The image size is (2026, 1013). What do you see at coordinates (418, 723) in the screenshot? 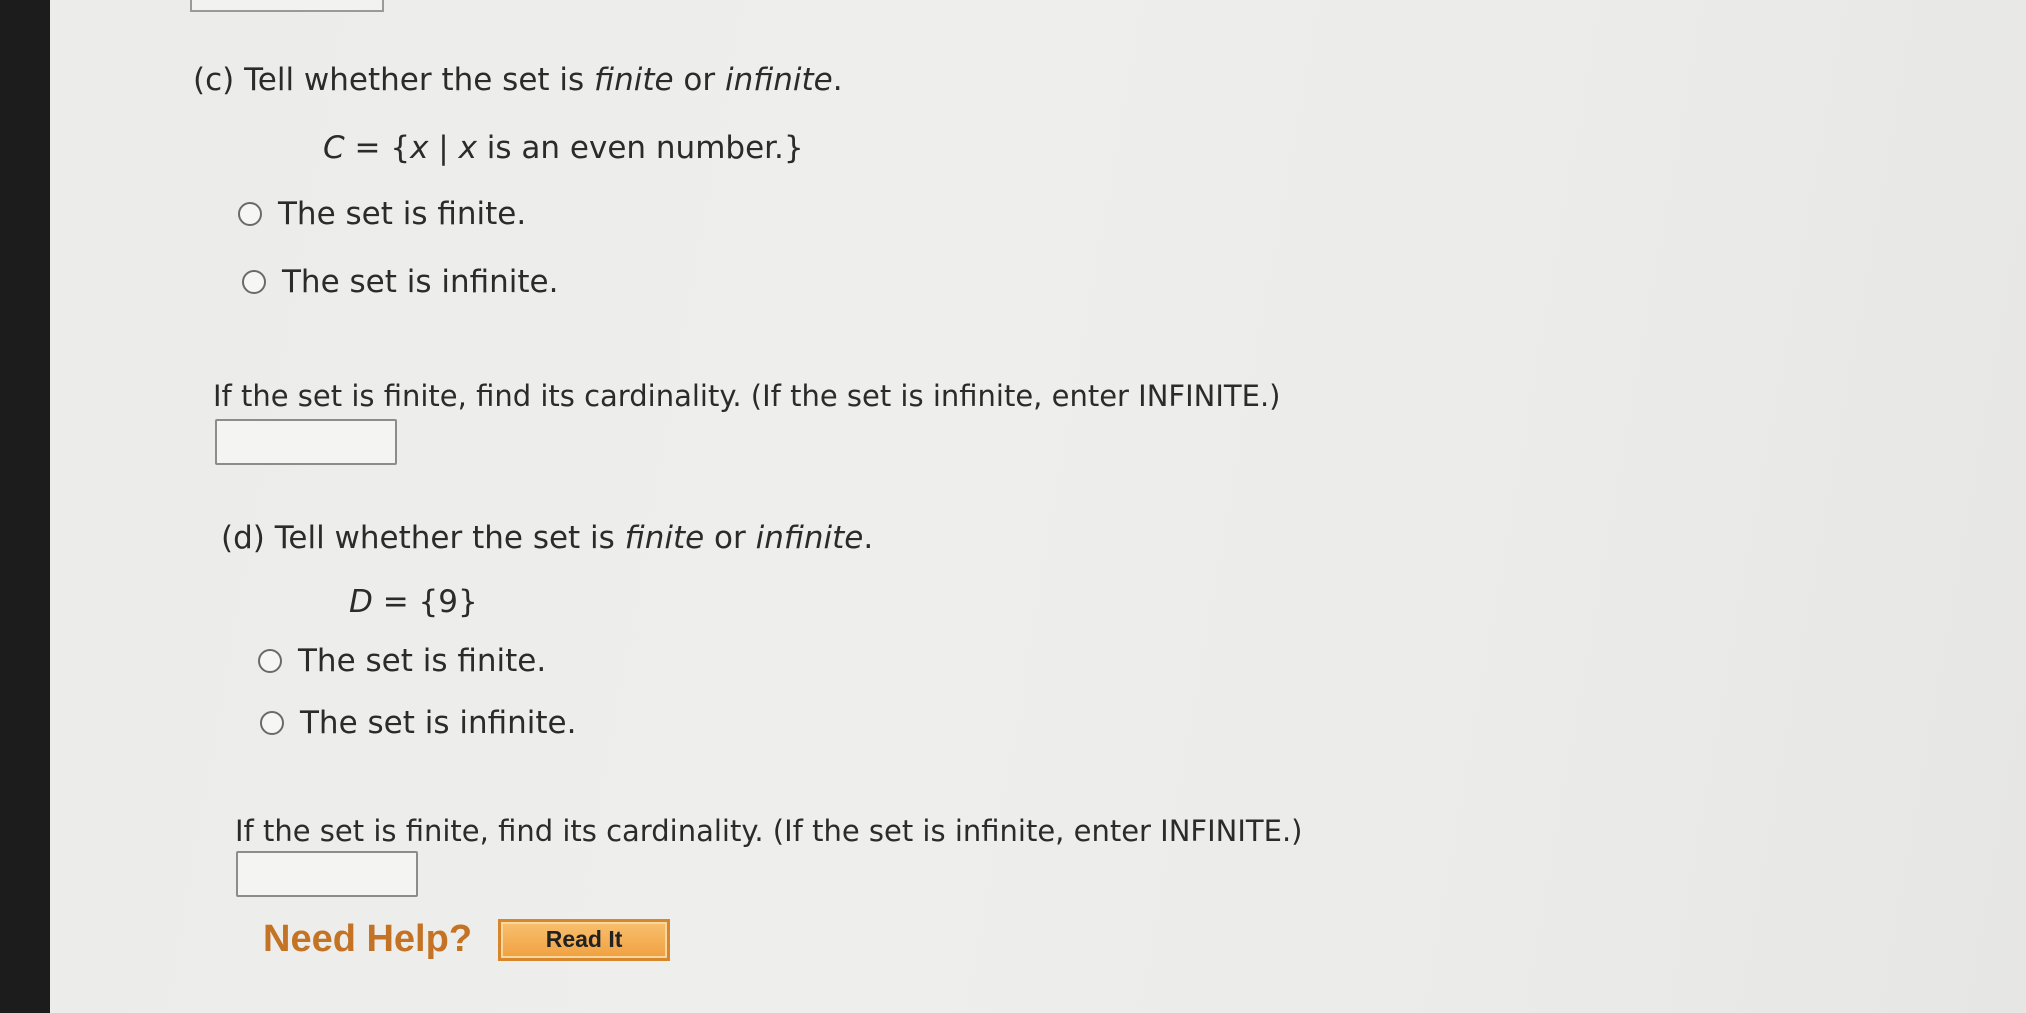
I see `part-d-option-infinite: The set is infinite.` at bounding box center [418, 723].